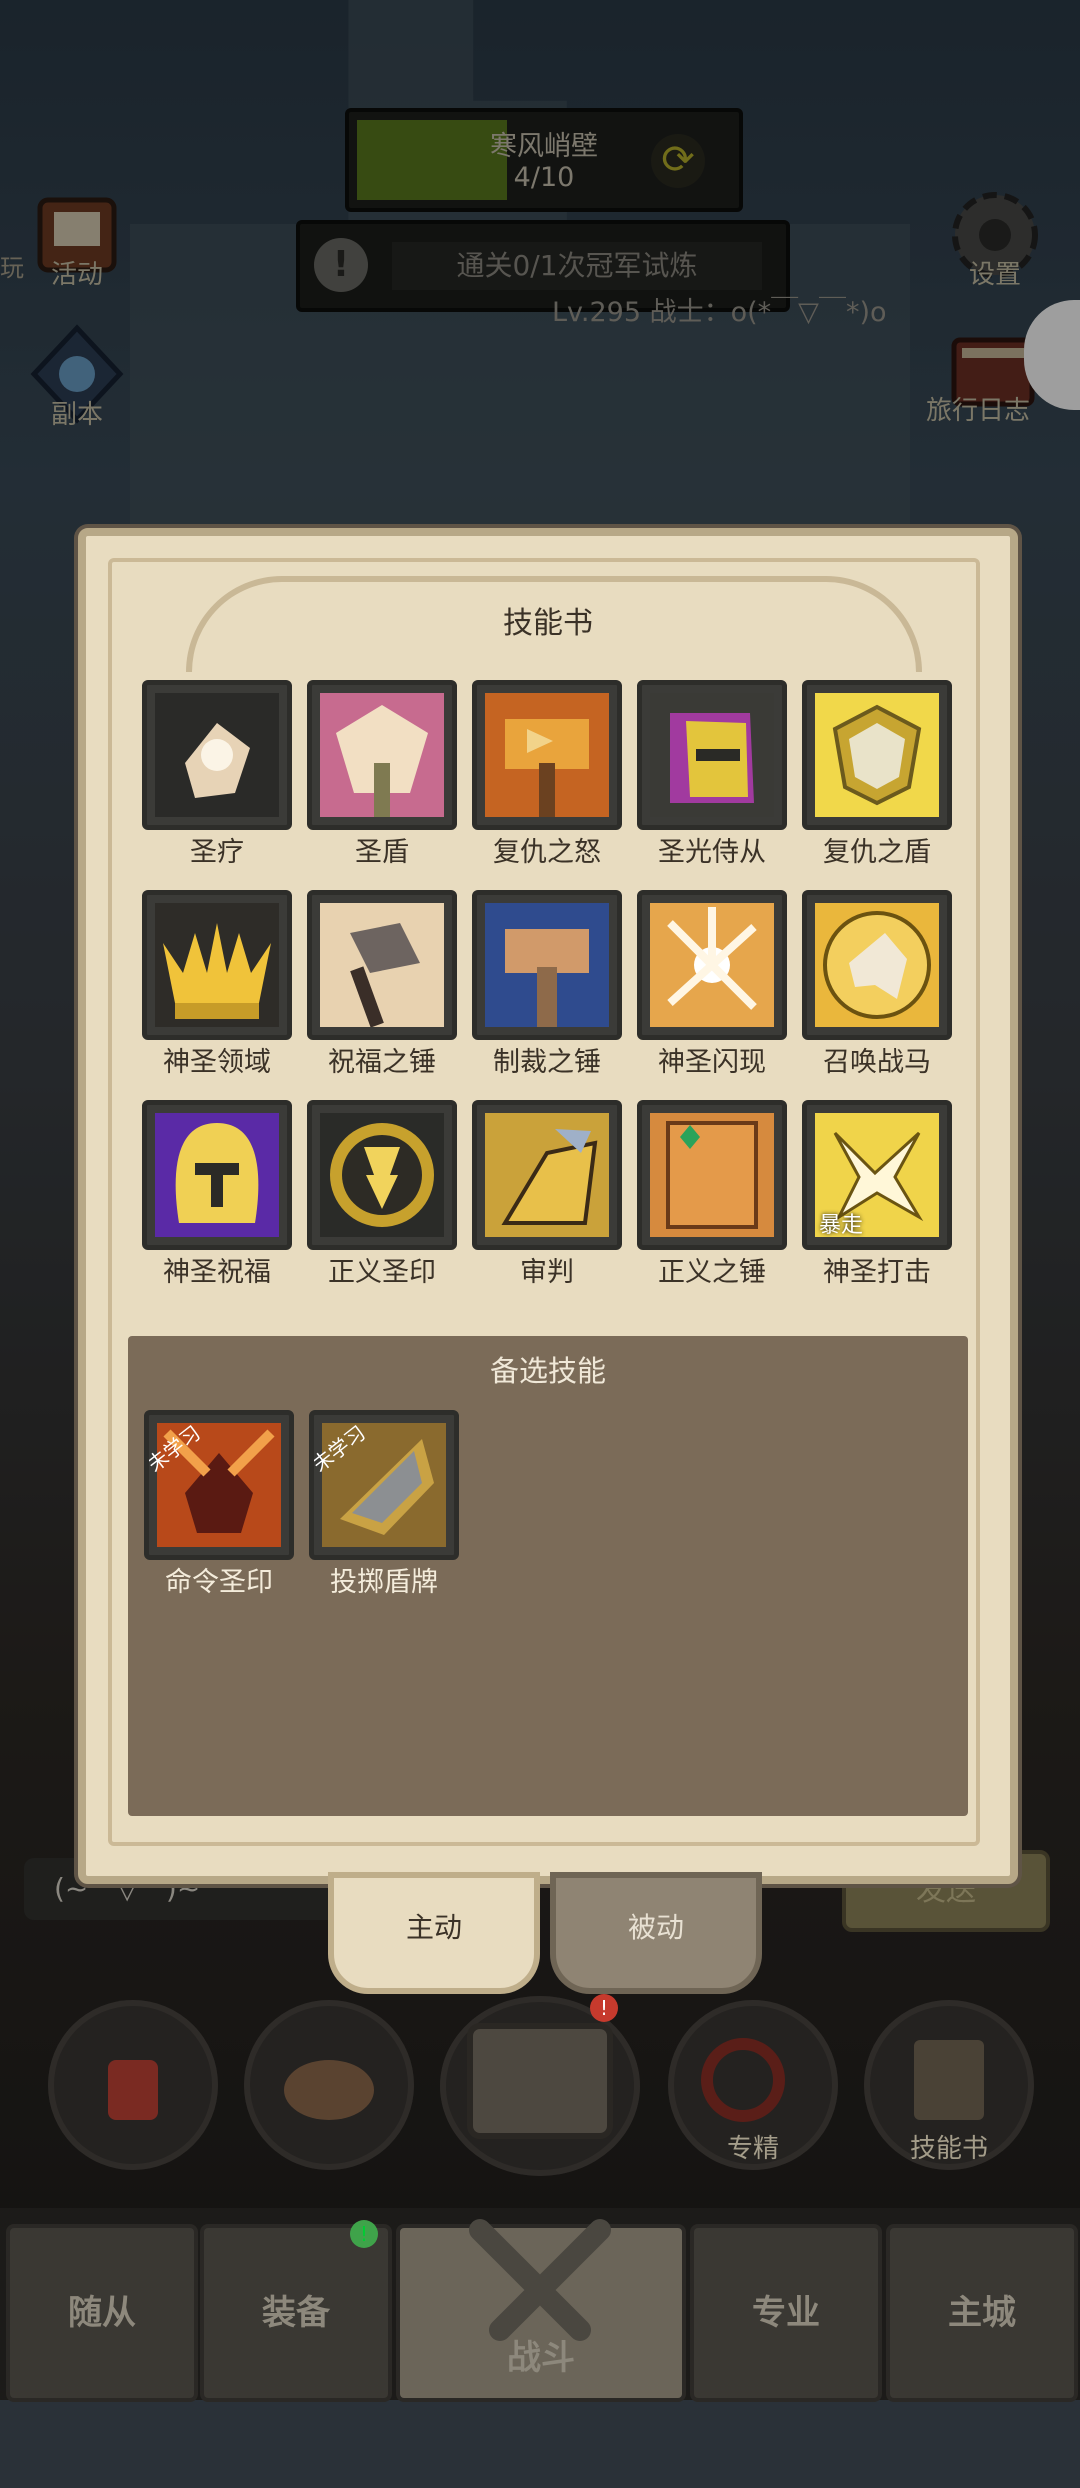  I want to click on avenging-shield-icon, so click(877, 755).